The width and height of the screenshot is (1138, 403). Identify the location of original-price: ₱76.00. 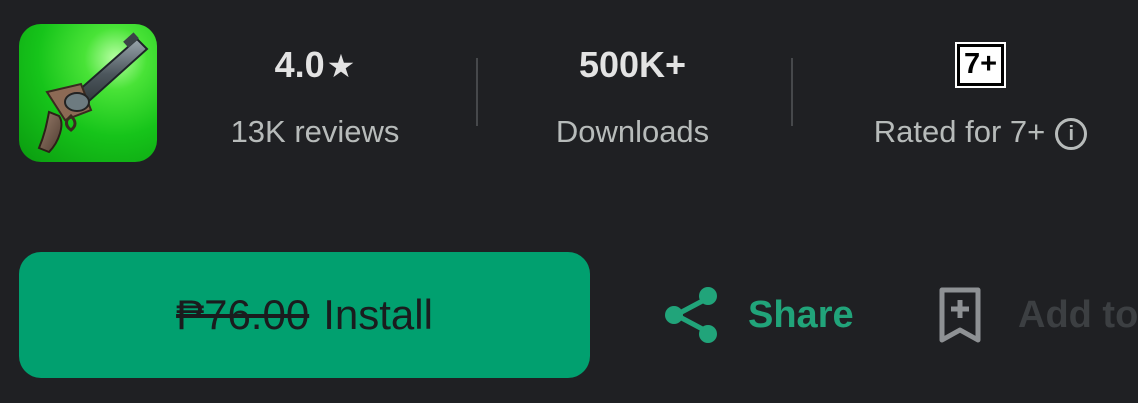
(243, 314).